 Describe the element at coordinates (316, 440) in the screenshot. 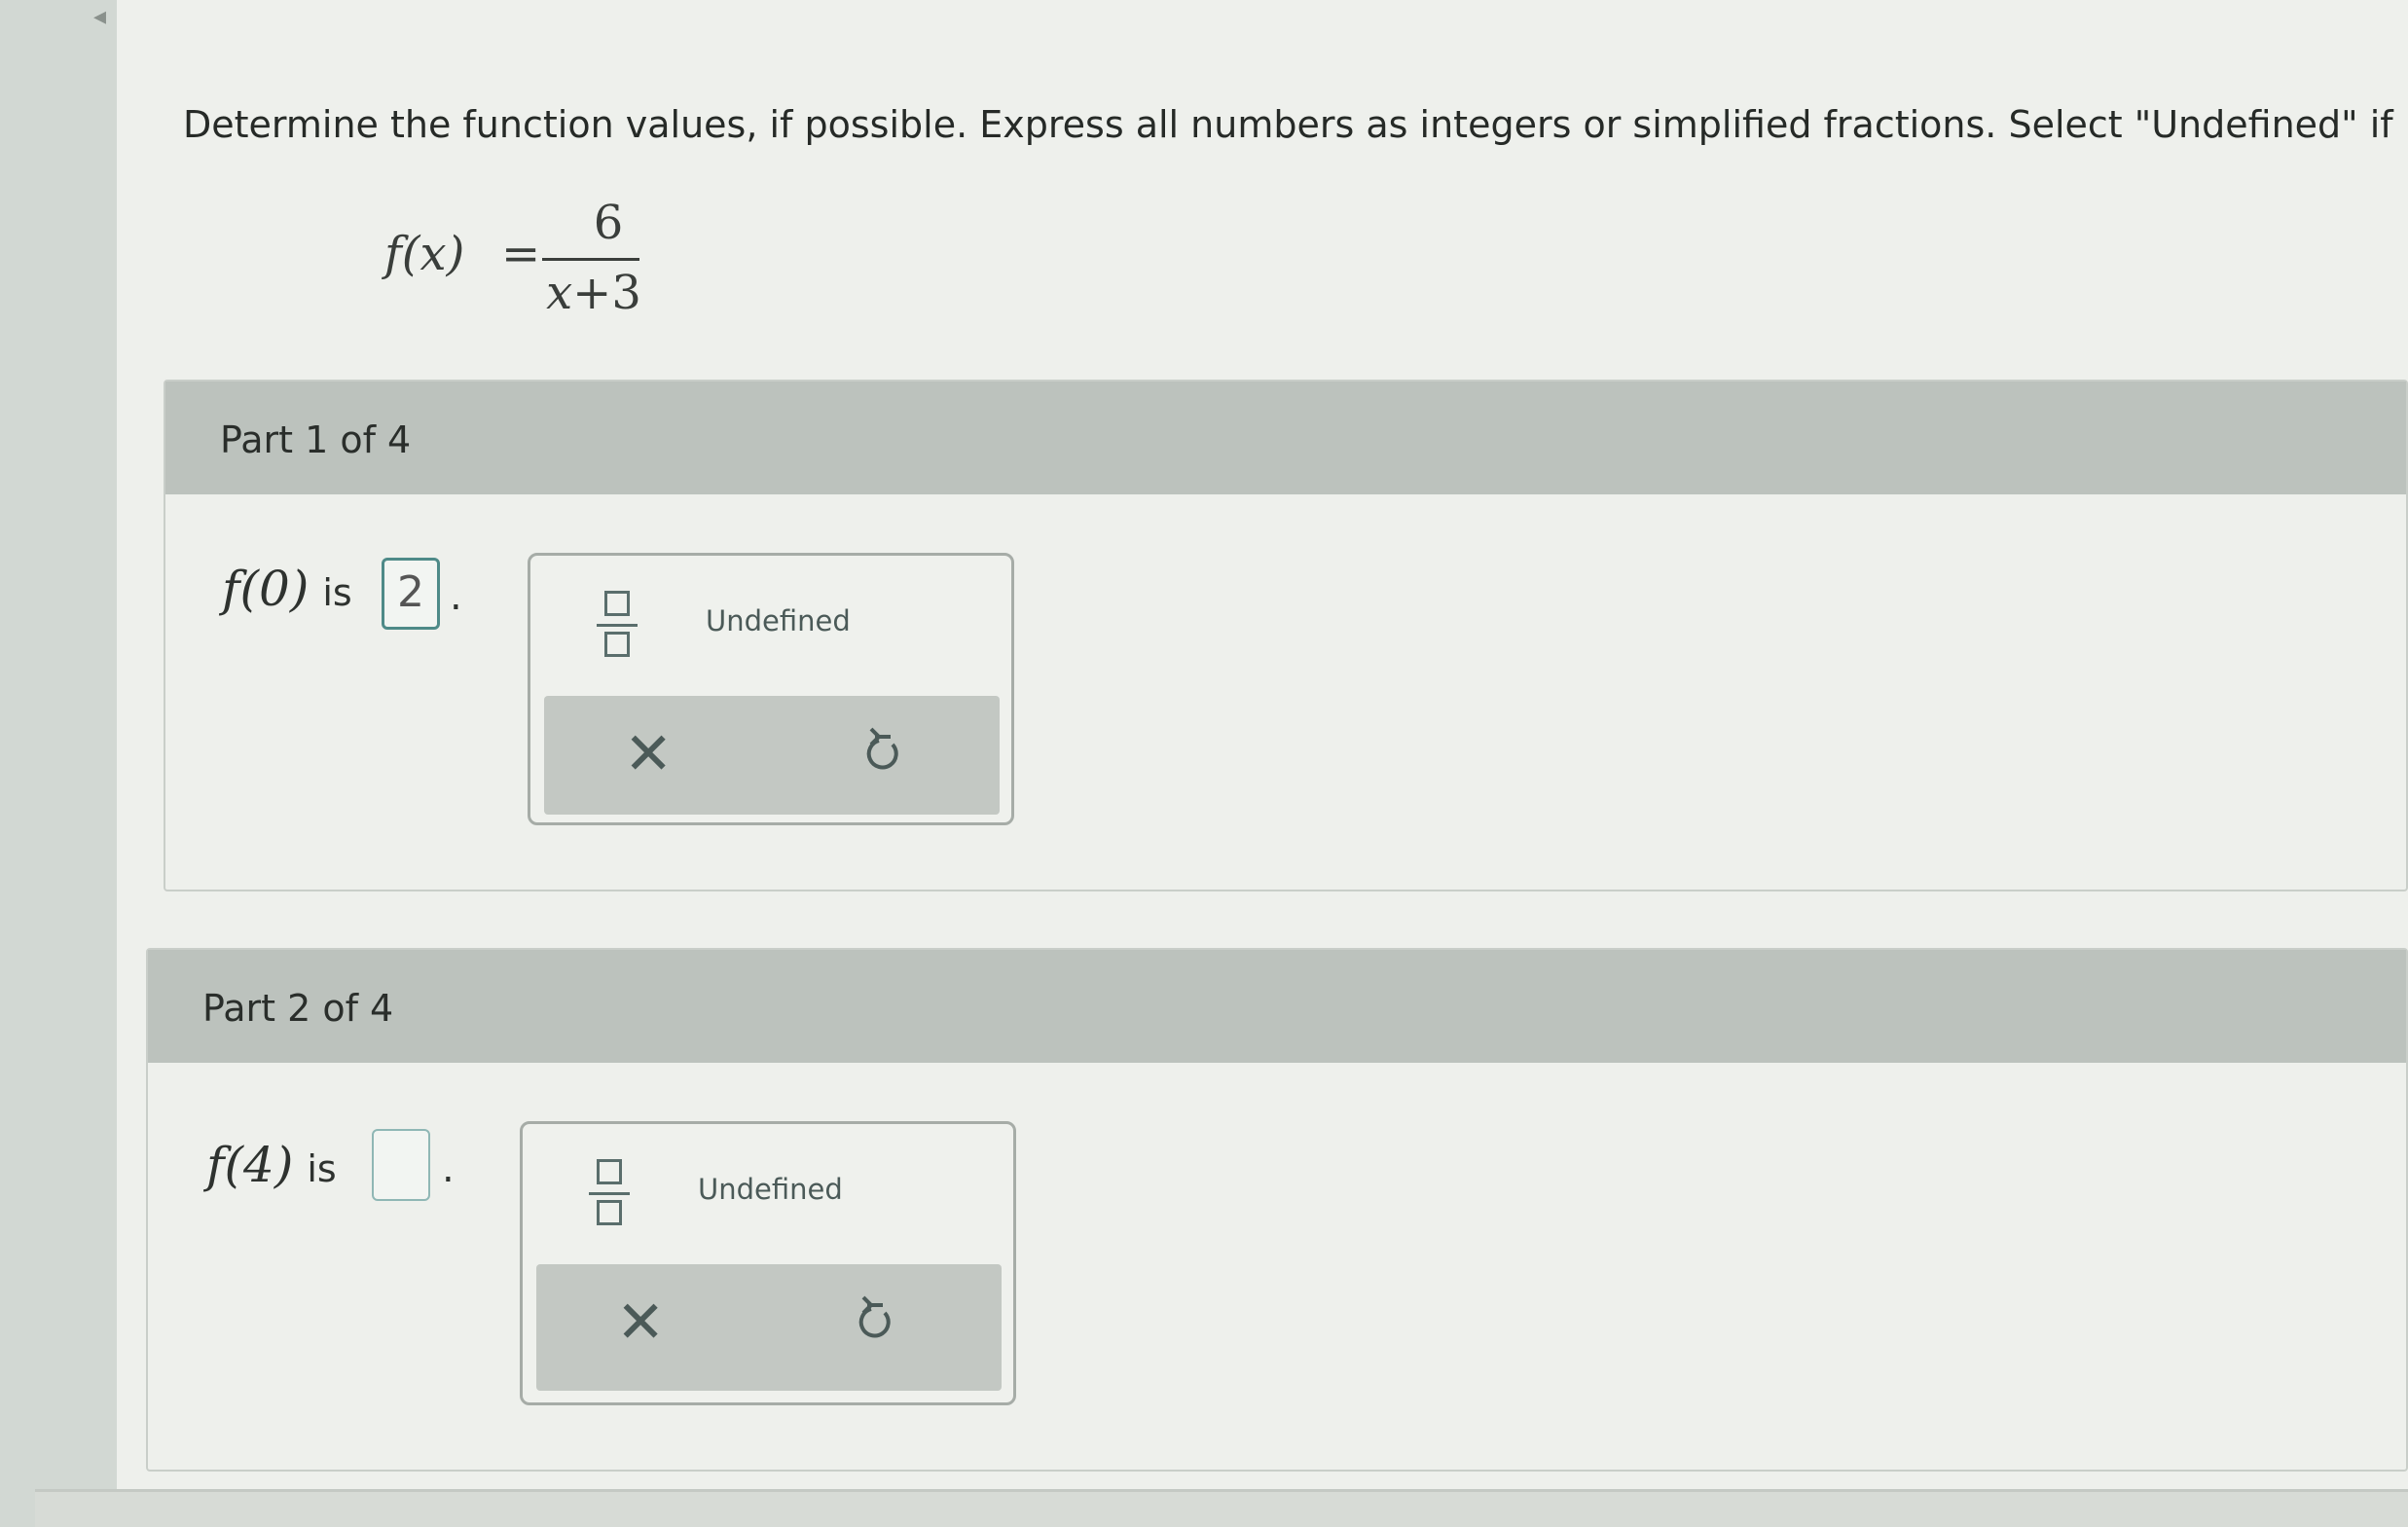

I see `part-1-title: Part 1 of 4` at that location.